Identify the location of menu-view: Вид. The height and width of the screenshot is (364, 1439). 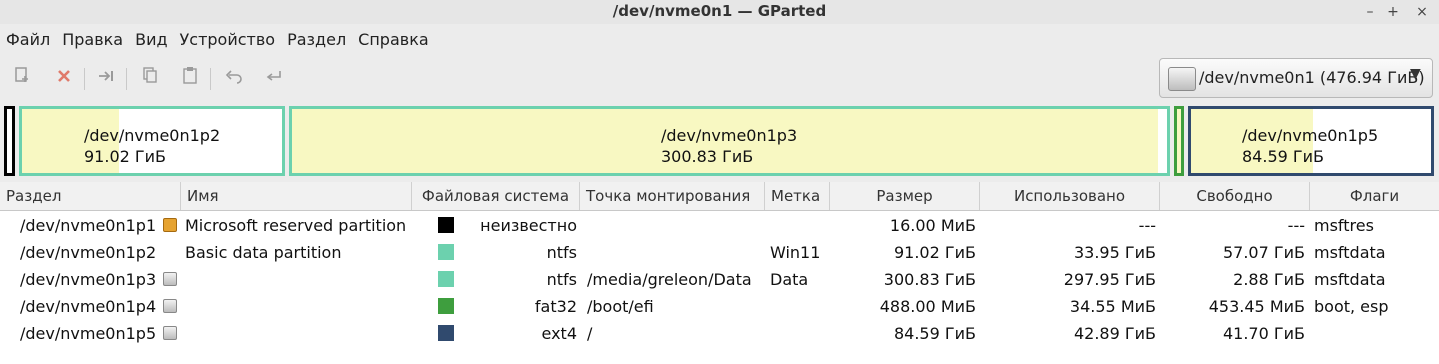
(151, 40).